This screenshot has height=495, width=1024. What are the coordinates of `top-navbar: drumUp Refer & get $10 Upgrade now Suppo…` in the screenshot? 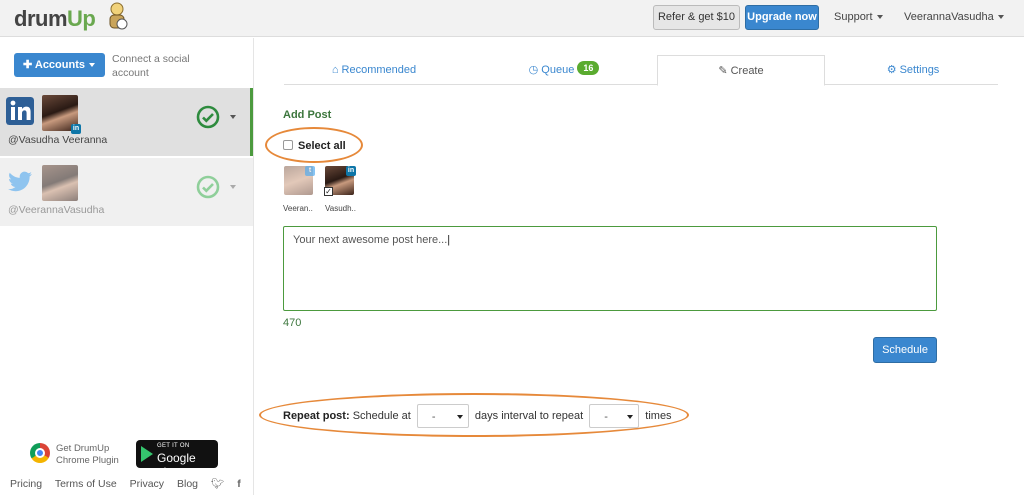 It's located at (512, 18).